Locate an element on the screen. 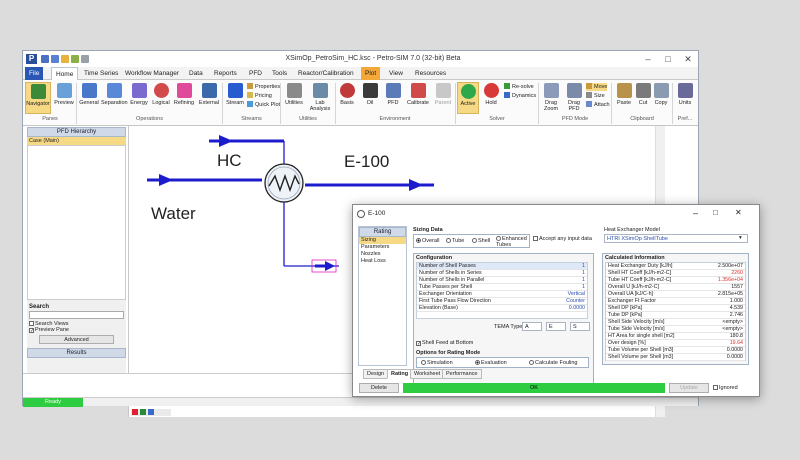  config-row-value: Vertical is located at coordinates (576, 294).